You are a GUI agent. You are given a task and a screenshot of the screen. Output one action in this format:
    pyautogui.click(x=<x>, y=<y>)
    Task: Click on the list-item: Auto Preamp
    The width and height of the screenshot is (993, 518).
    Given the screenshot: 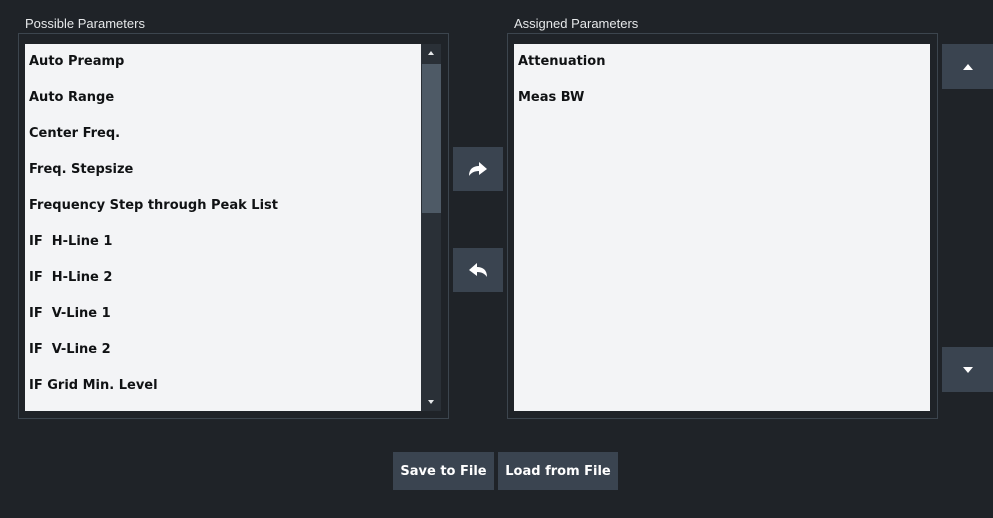 What is the action you would take?
    pyautogui.click(x=223, y=62)
    